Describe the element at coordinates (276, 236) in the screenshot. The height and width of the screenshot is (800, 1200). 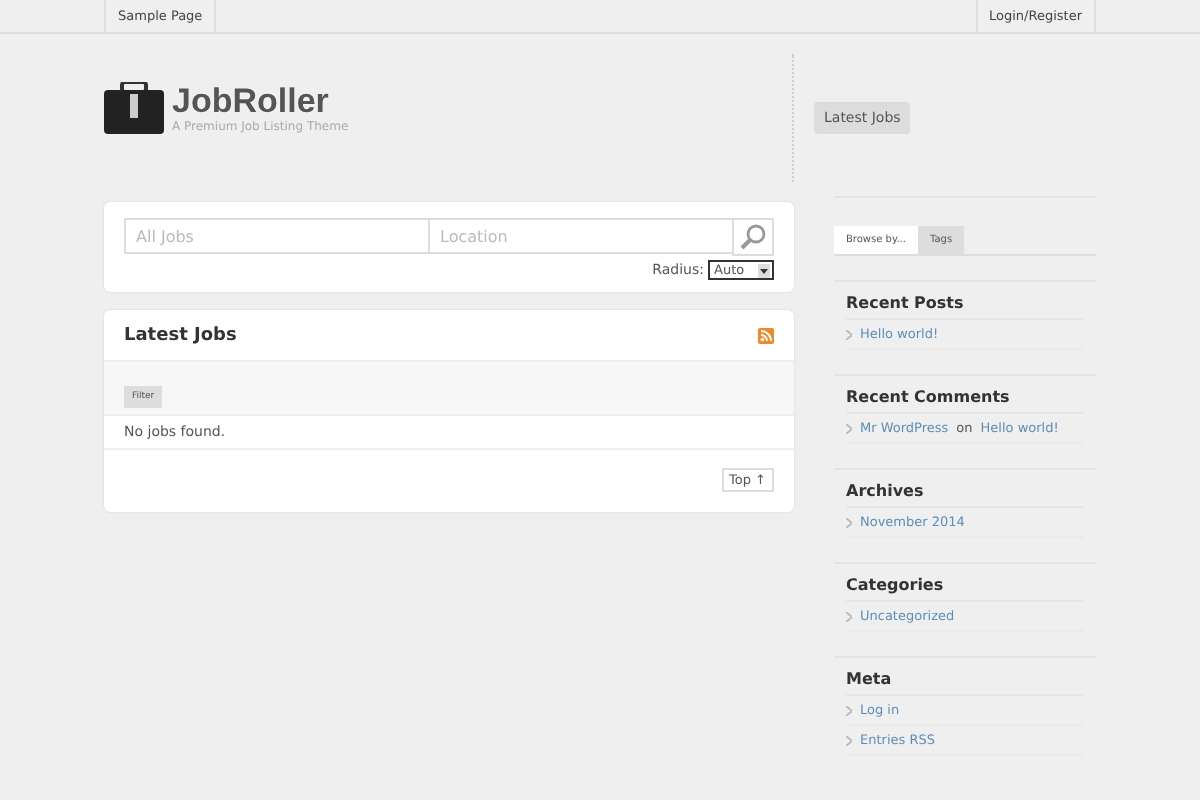
I see `keywords-field: All Jobs` at that location.